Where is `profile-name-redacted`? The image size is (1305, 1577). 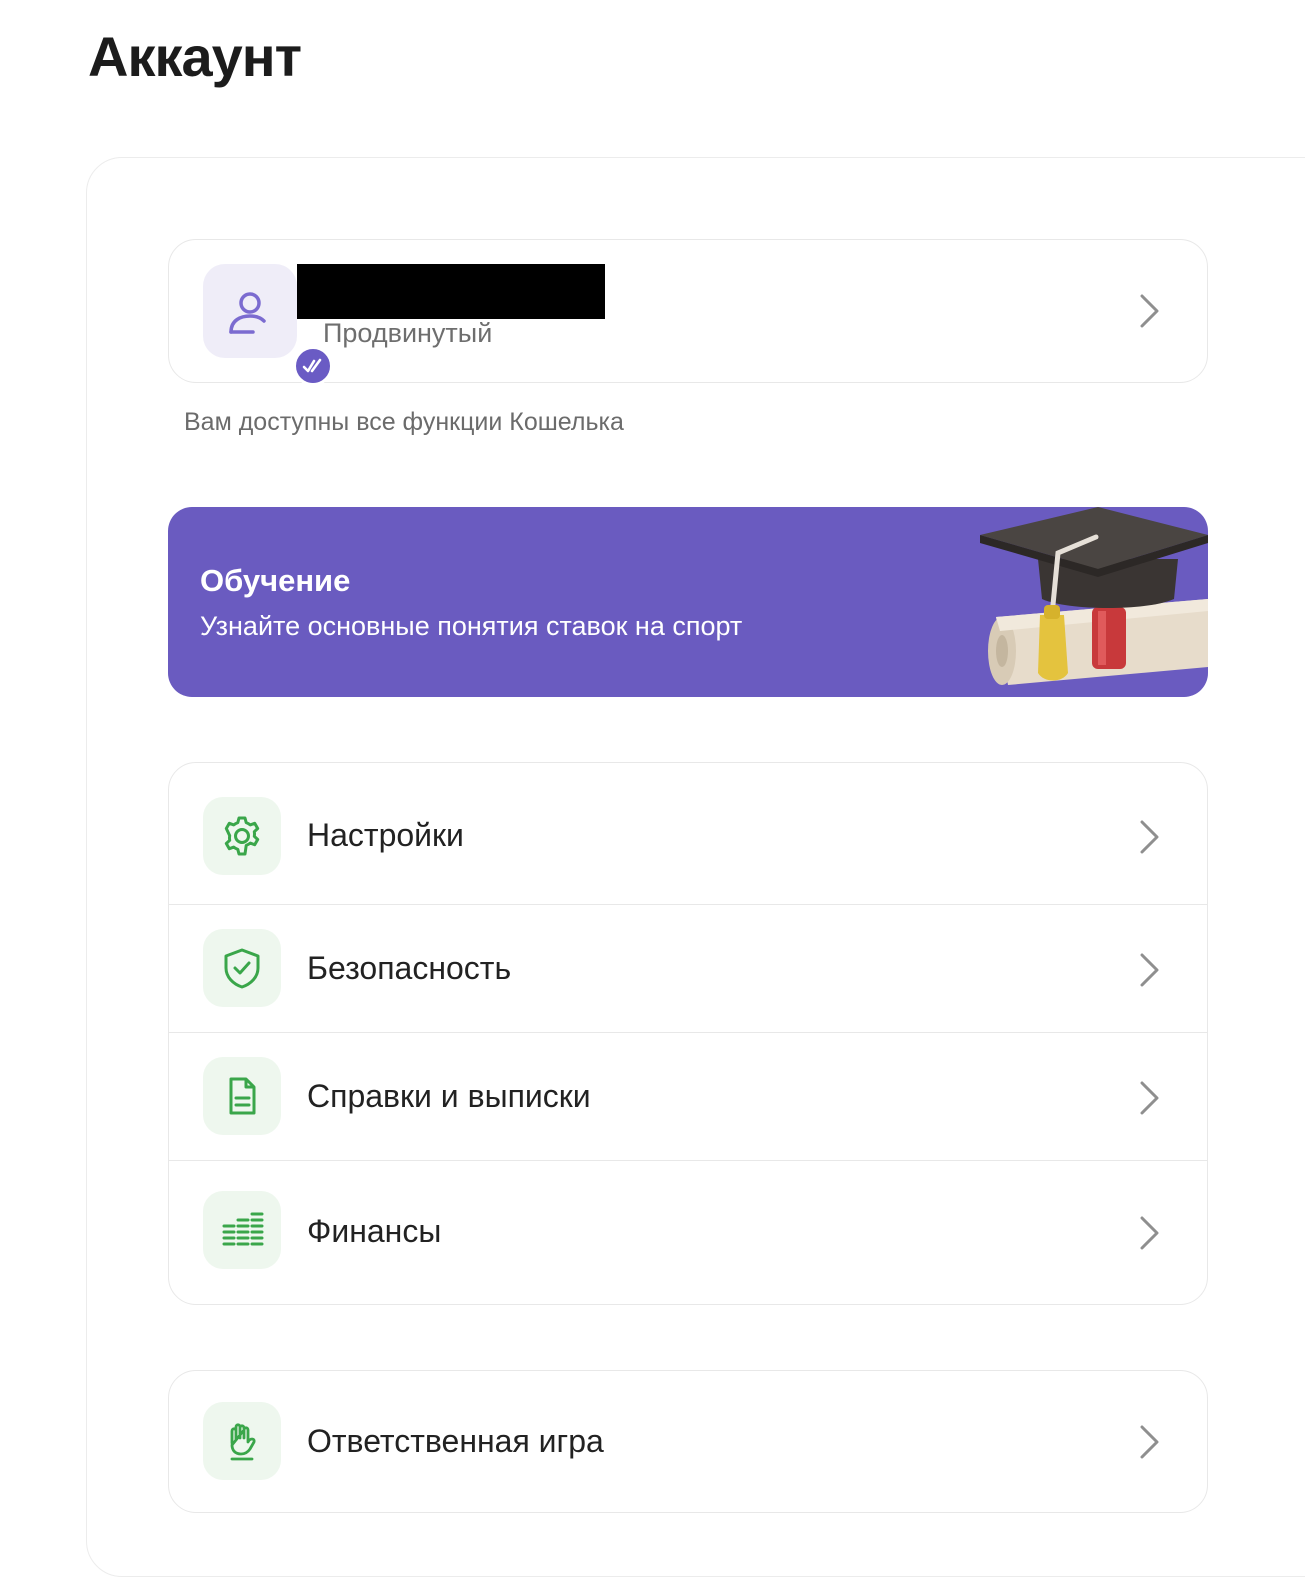 profile-name-redacted is located at coordinates (451, 291).